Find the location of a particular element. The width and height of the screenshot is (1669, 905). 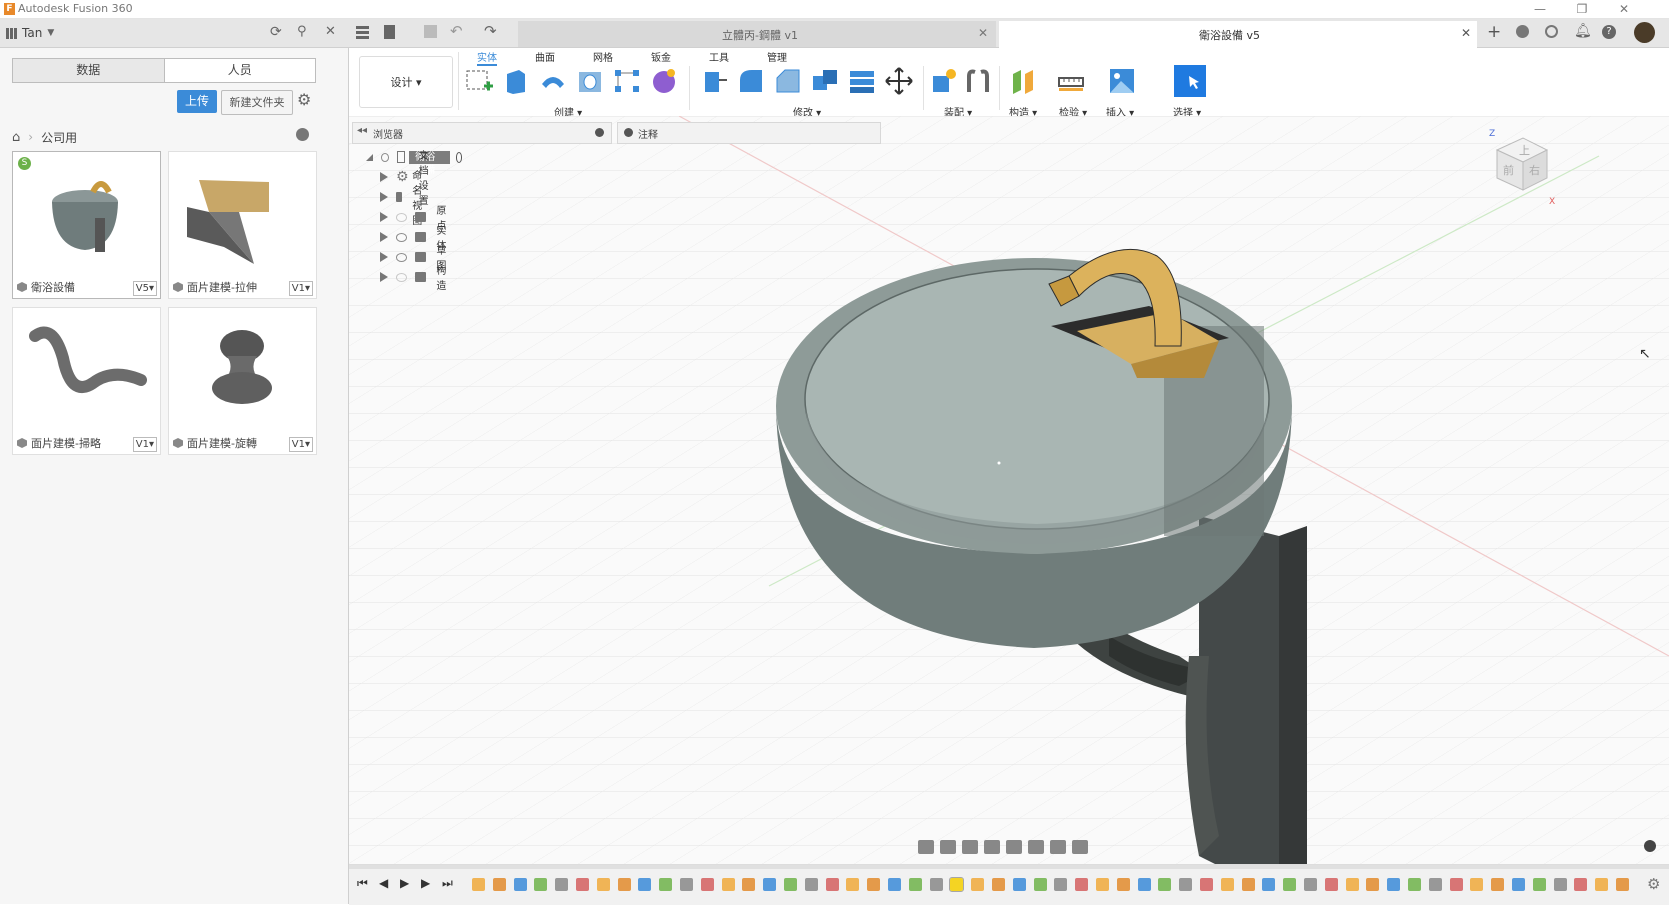

combine-icon is located at coordinates (862, 81).